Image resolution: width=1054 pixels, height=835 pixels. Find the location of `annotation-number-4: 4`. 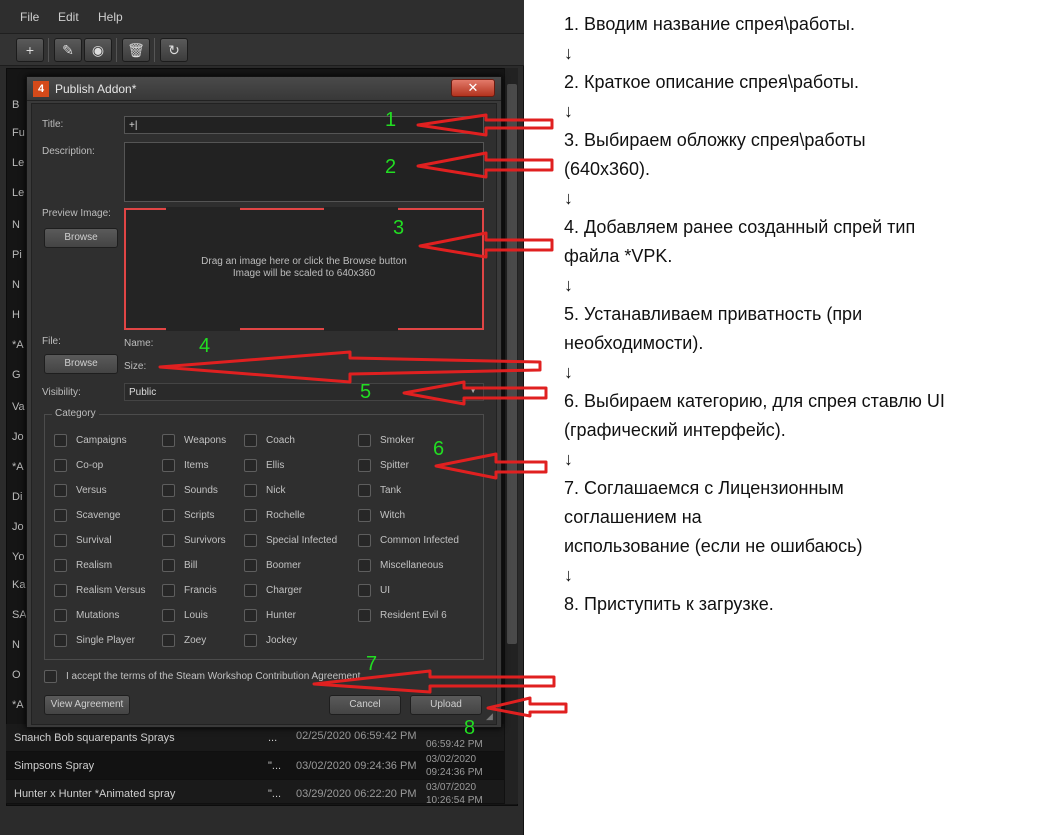

annotation-number-4: 4 is located at coordinates (205, 346).